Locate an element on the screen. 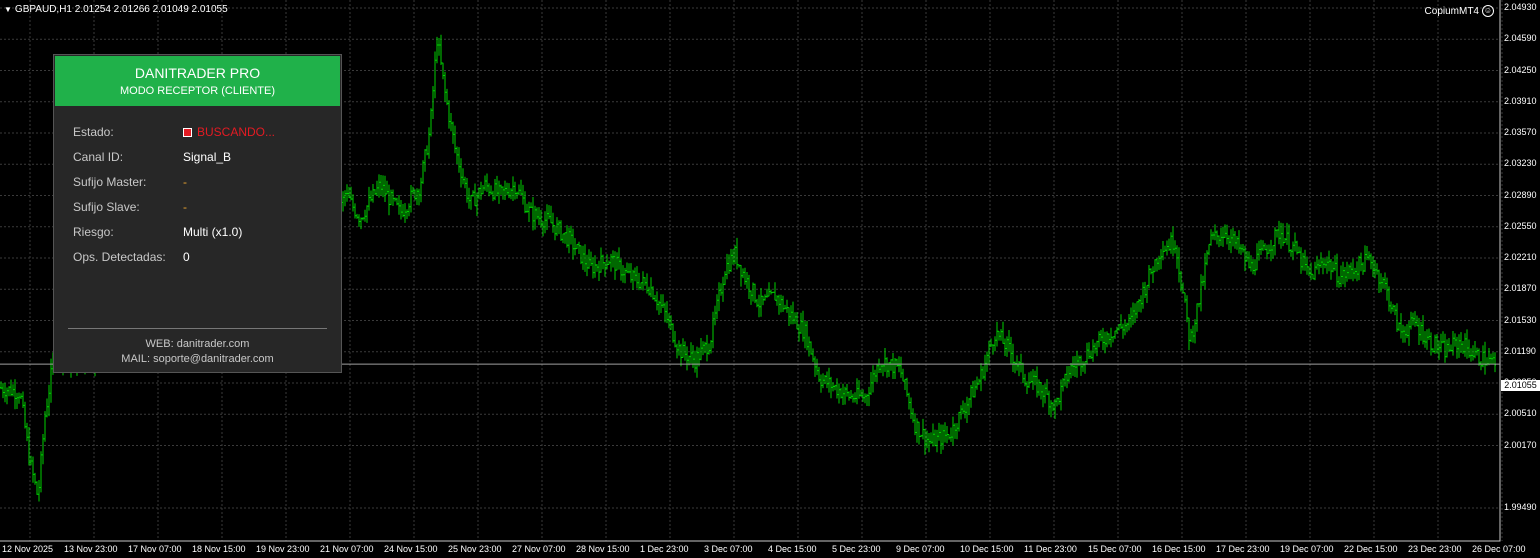 This screenshot has width=1540, height=558. time-tick-label: 23 Dec 23:00 is located at coordinates (1435, 549).